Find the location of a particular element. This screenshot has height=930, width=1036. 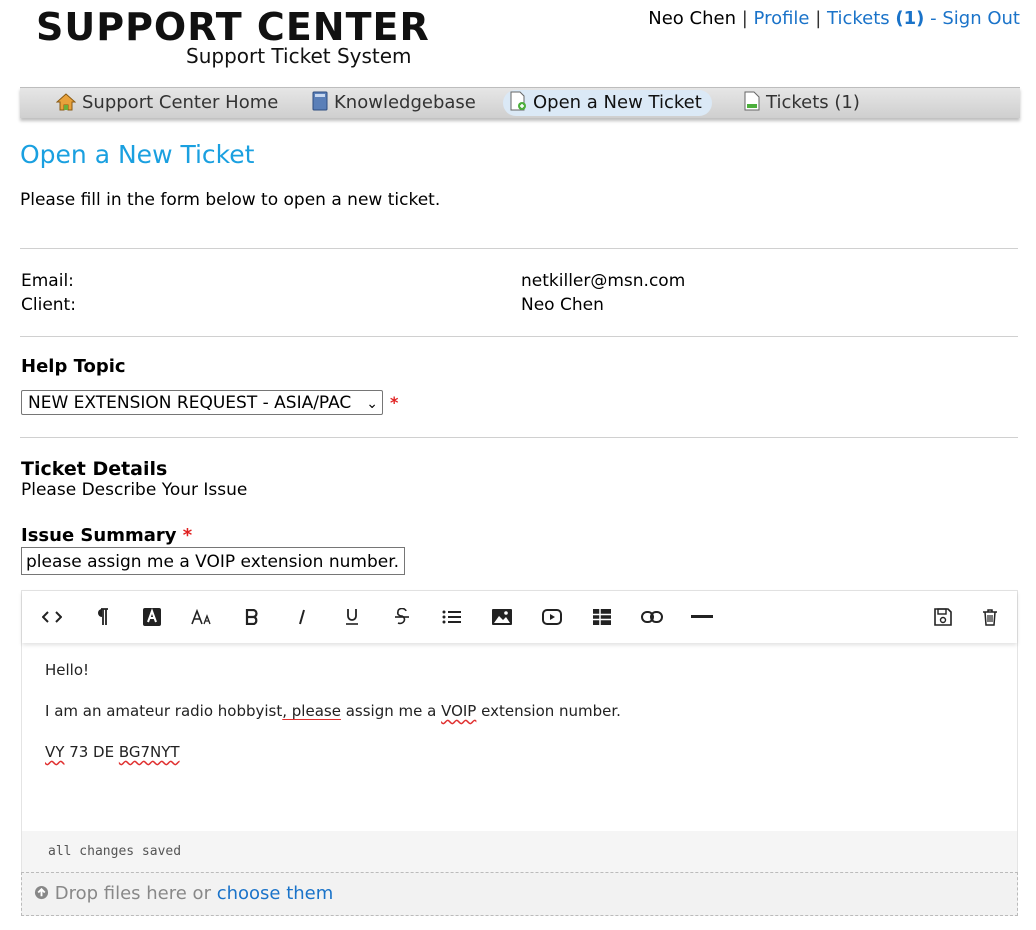

help-topic-select: NEW EXTENSION REQUEST - ASIA/PAC ⌄ is located at coordinates (202, 402).